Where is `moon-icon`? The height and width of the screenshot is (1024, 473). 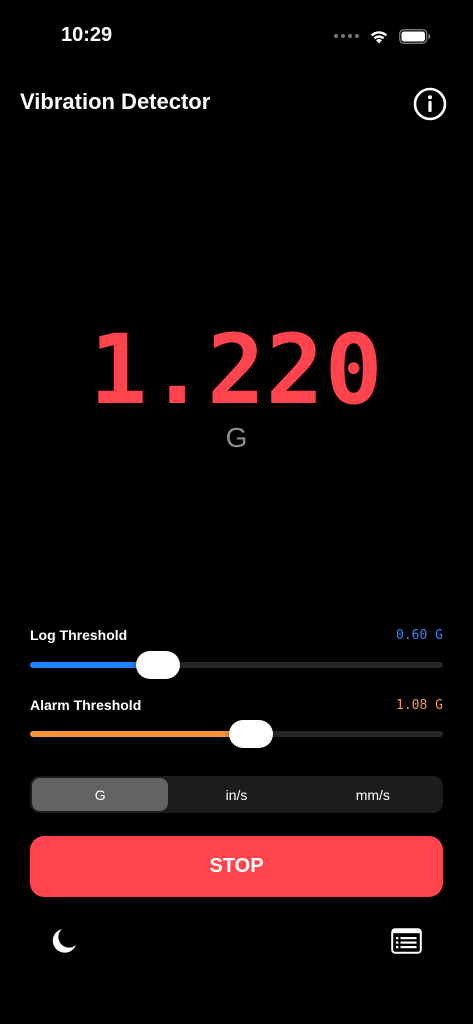
moon-icon is located at coordinates (64, 941).